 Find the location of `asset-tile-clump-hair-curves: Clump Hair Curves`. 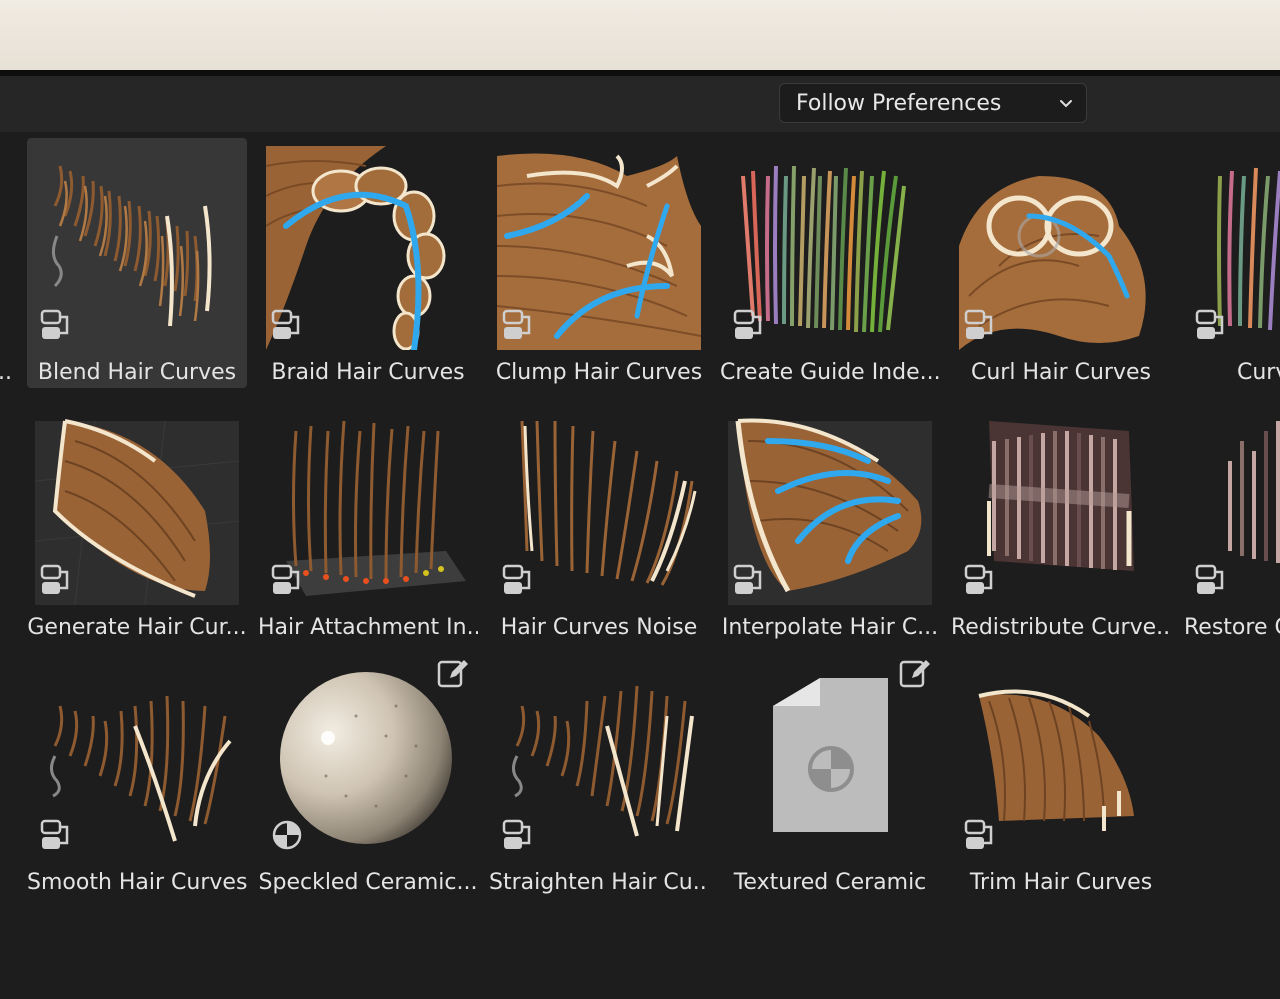

asset-tile-clump-hair-curves: Clump Hair Curves is located at coordinates (599, 263).